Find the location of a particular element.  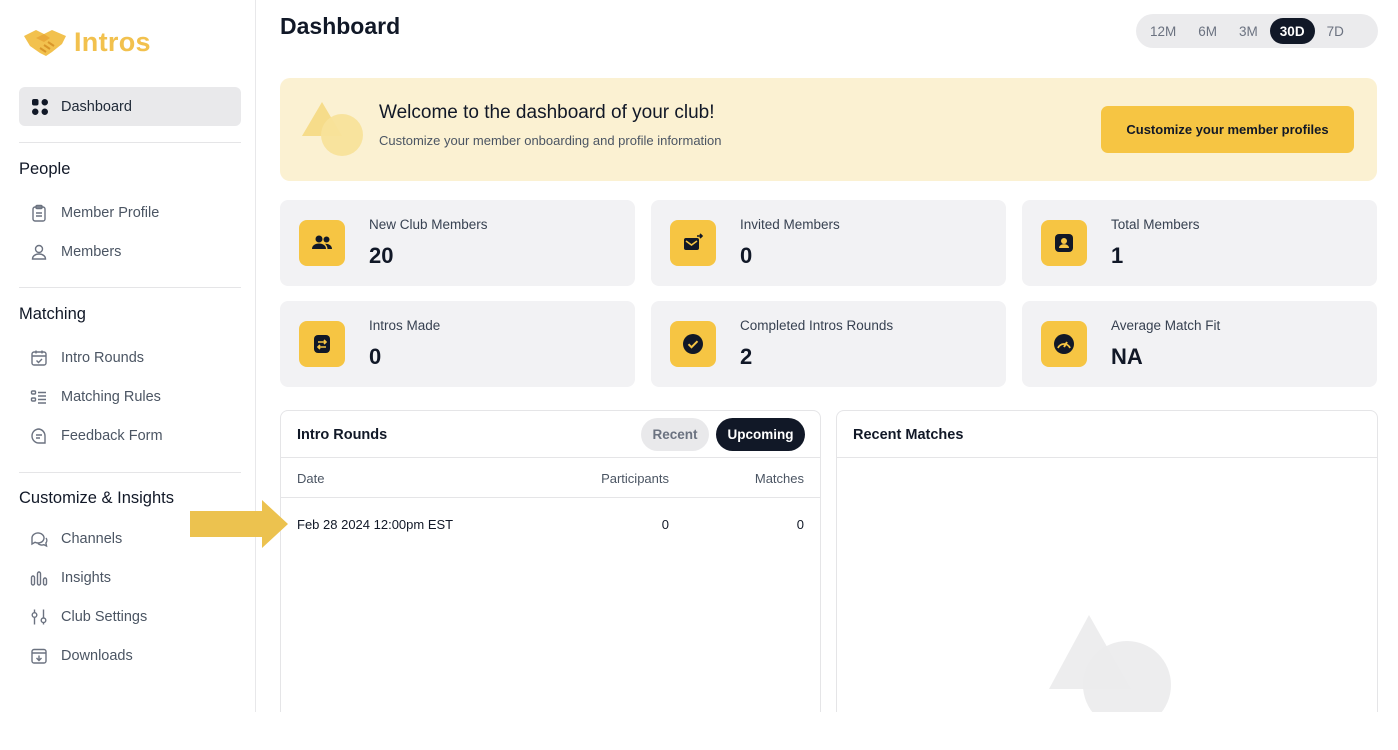

check-circle-icon is located at coordinates (693, 344).